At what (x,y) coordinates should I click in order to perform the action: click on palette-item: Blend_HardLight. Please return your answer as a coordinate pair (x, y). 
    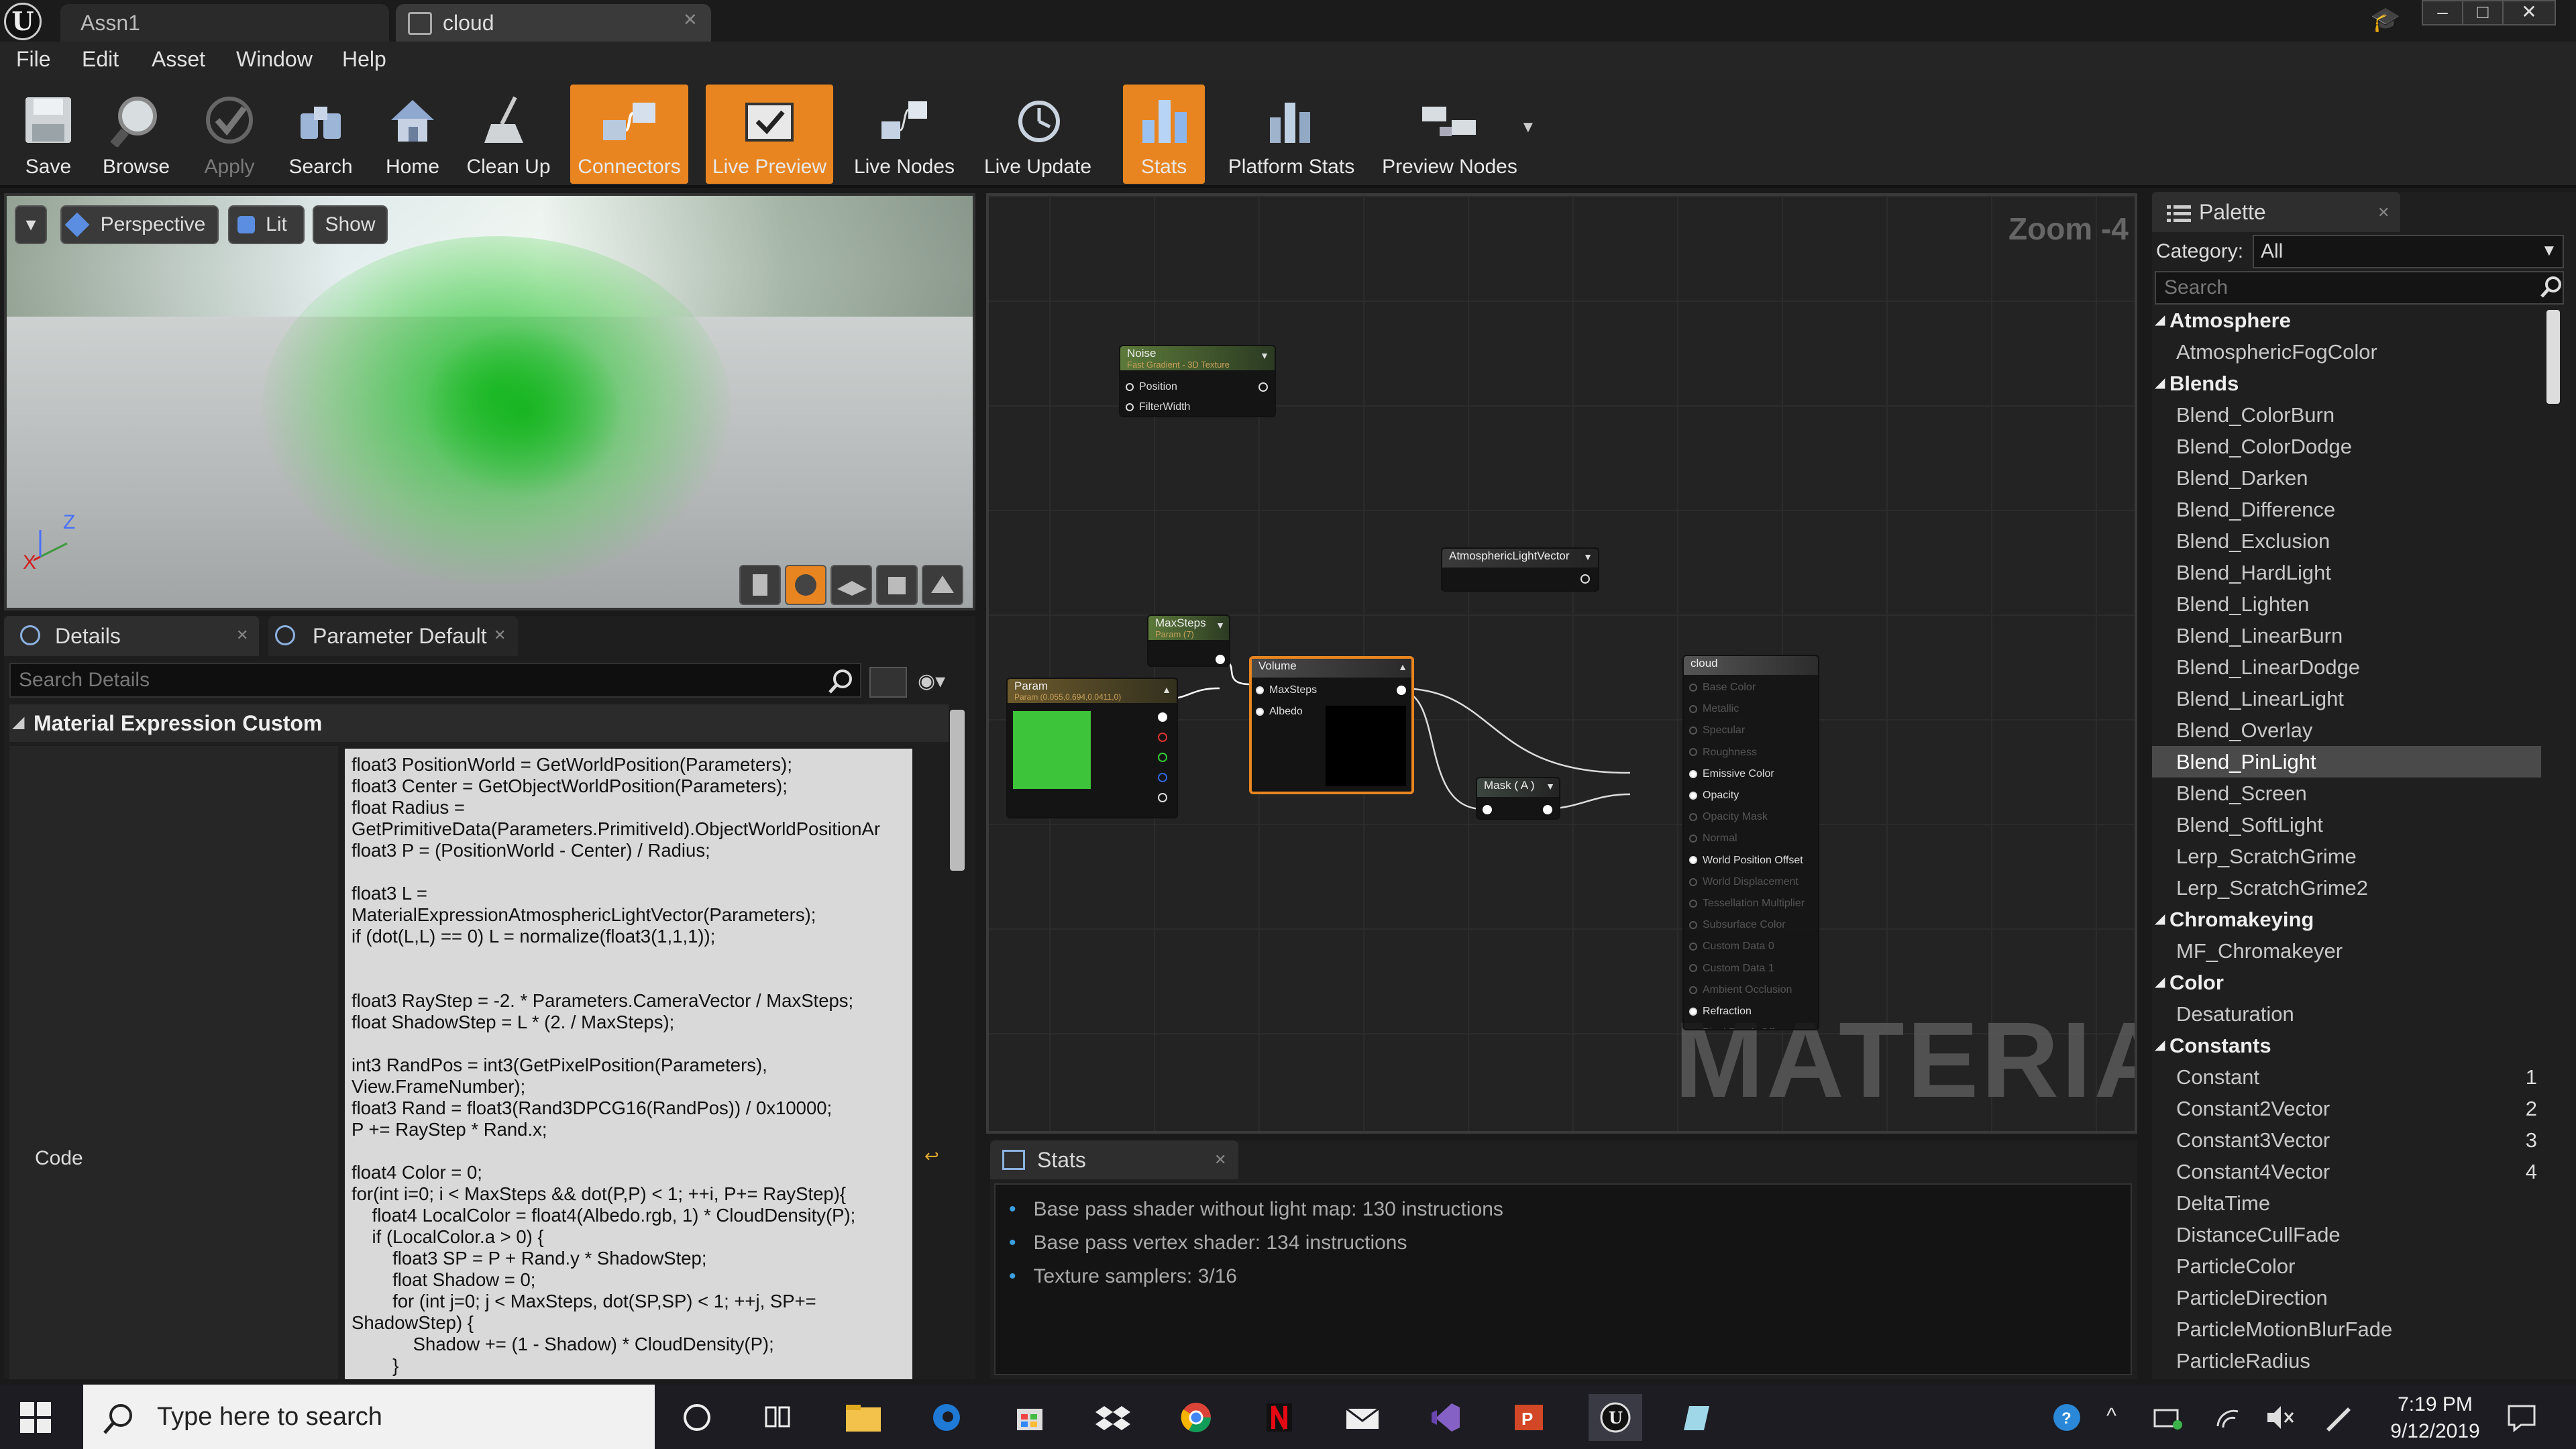
    Looking at the image, I should click on (2346, 572).